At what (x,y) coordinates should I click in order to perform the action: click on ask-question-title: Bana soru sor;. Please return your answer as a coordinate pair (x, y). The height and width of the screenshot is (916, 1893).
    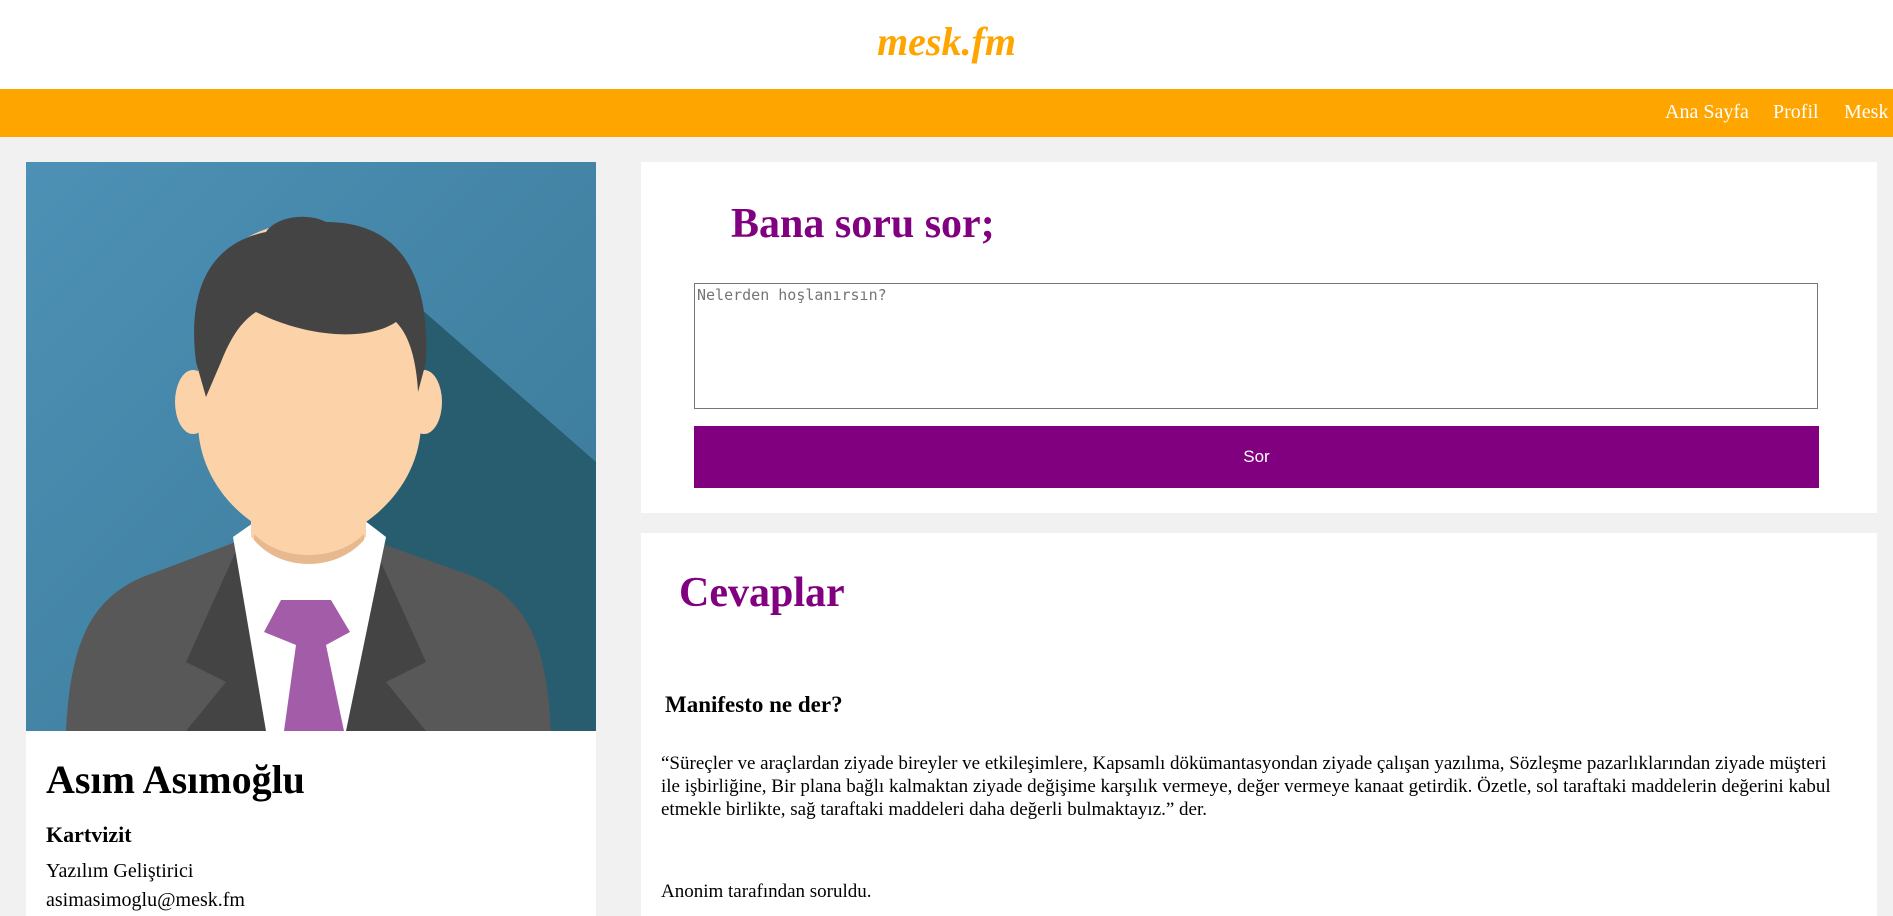
    Looking at the image, I should click on (863, 224).